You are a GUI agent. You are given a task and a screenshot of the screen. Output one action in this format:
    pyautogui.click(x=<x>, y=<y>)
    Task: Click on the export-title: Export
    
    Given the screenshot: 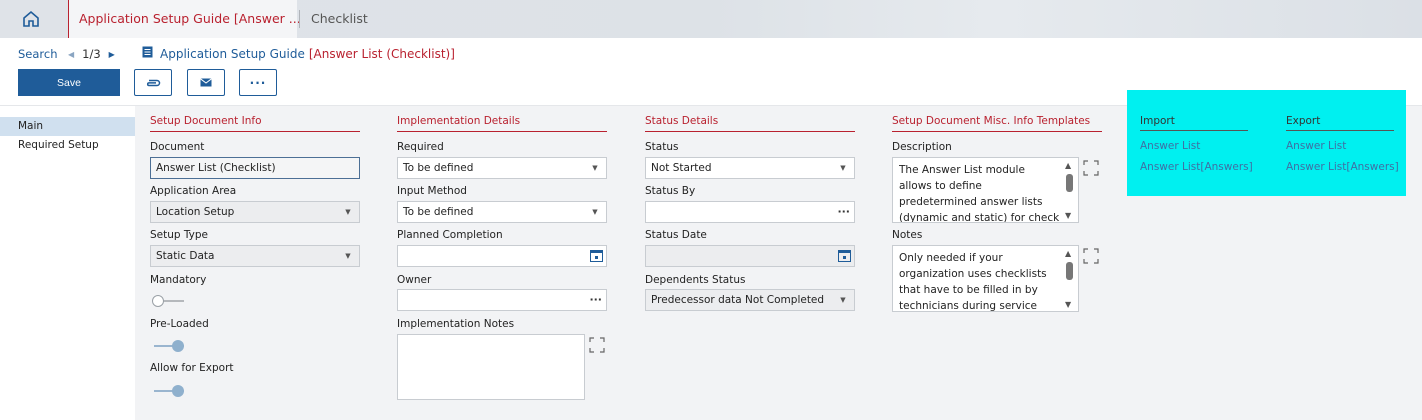 What is the action you would take?
    pyautogui.click(x=1303, y=121)
    